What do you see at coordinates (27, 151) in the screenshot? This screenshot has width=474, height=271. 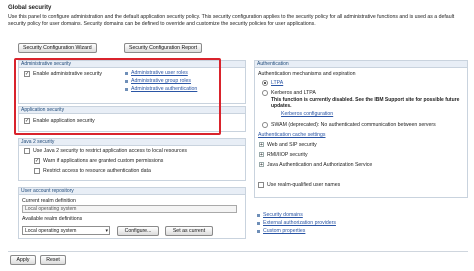 I see `use-java2-security-checkbox` at bounding box center [27, 151].